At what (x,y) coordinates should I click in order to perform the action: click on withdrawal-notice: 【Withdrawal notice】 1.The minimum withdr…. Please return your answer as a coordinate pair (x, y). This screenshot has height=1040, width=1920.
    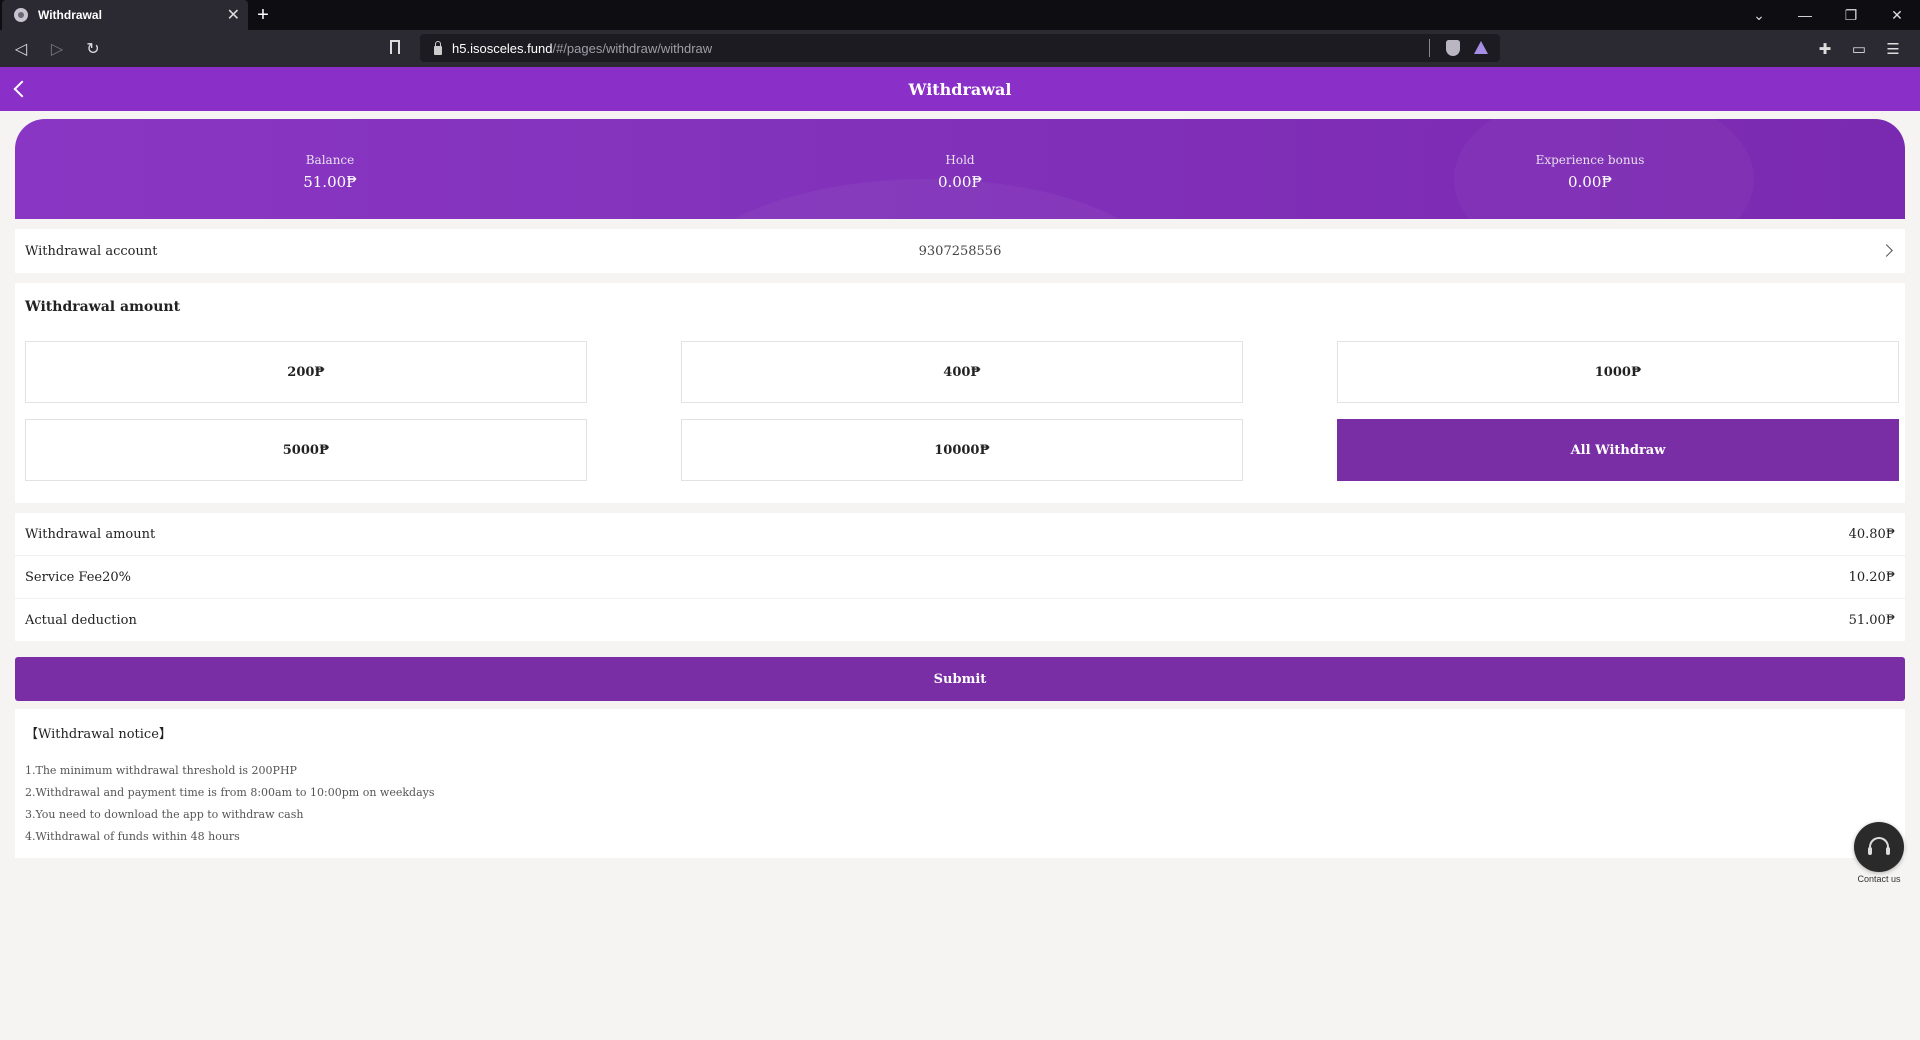
    Looking at the image, I should click on (960, 783).